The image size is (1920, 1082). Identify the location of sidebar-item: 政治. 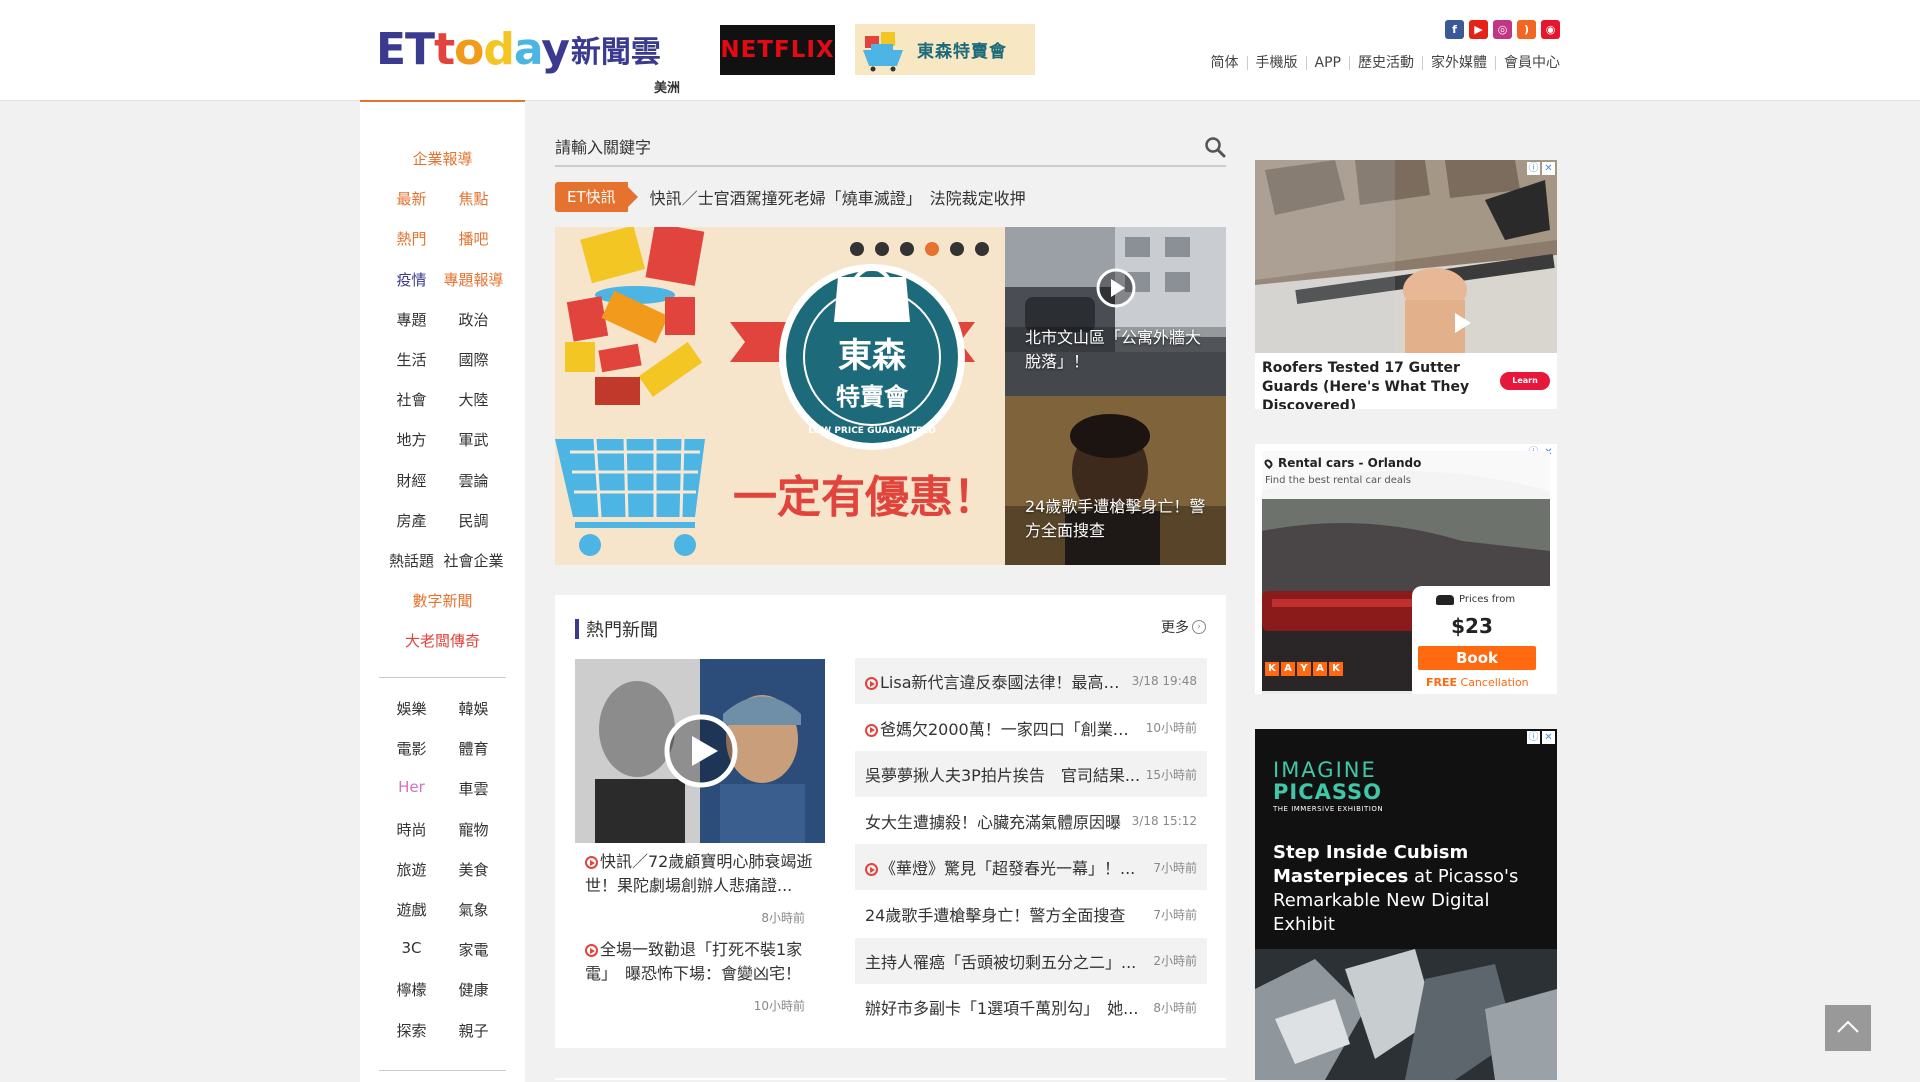
(474, 319).